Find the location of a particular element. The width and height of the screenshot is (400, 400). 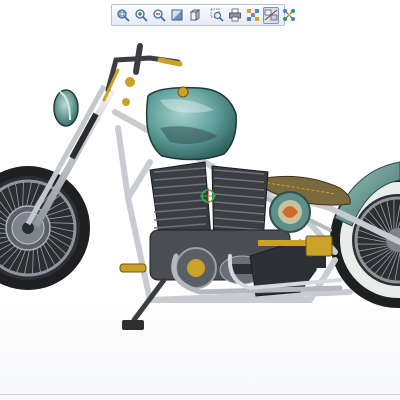

section-view-button is located at coordinates (271, 15).